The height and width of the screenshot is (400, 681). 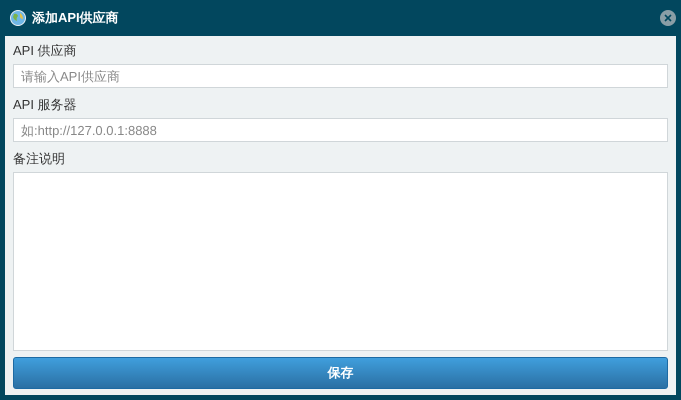 I want to click on close-icon, so click(x=668, y=18).